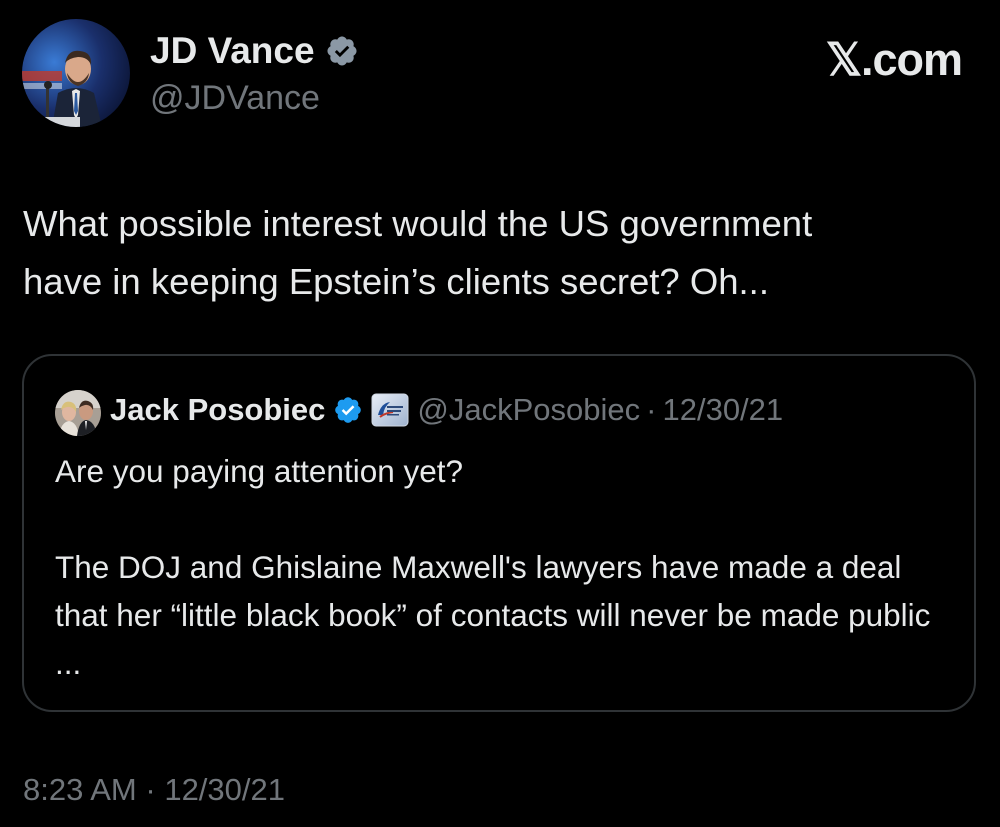 Image resolution: width=1000 pixels, height=827 pixels. What do you see at coordinates (76, 73) in the screenshot?
I see `author-avatar` at bounding box center [76, 73].